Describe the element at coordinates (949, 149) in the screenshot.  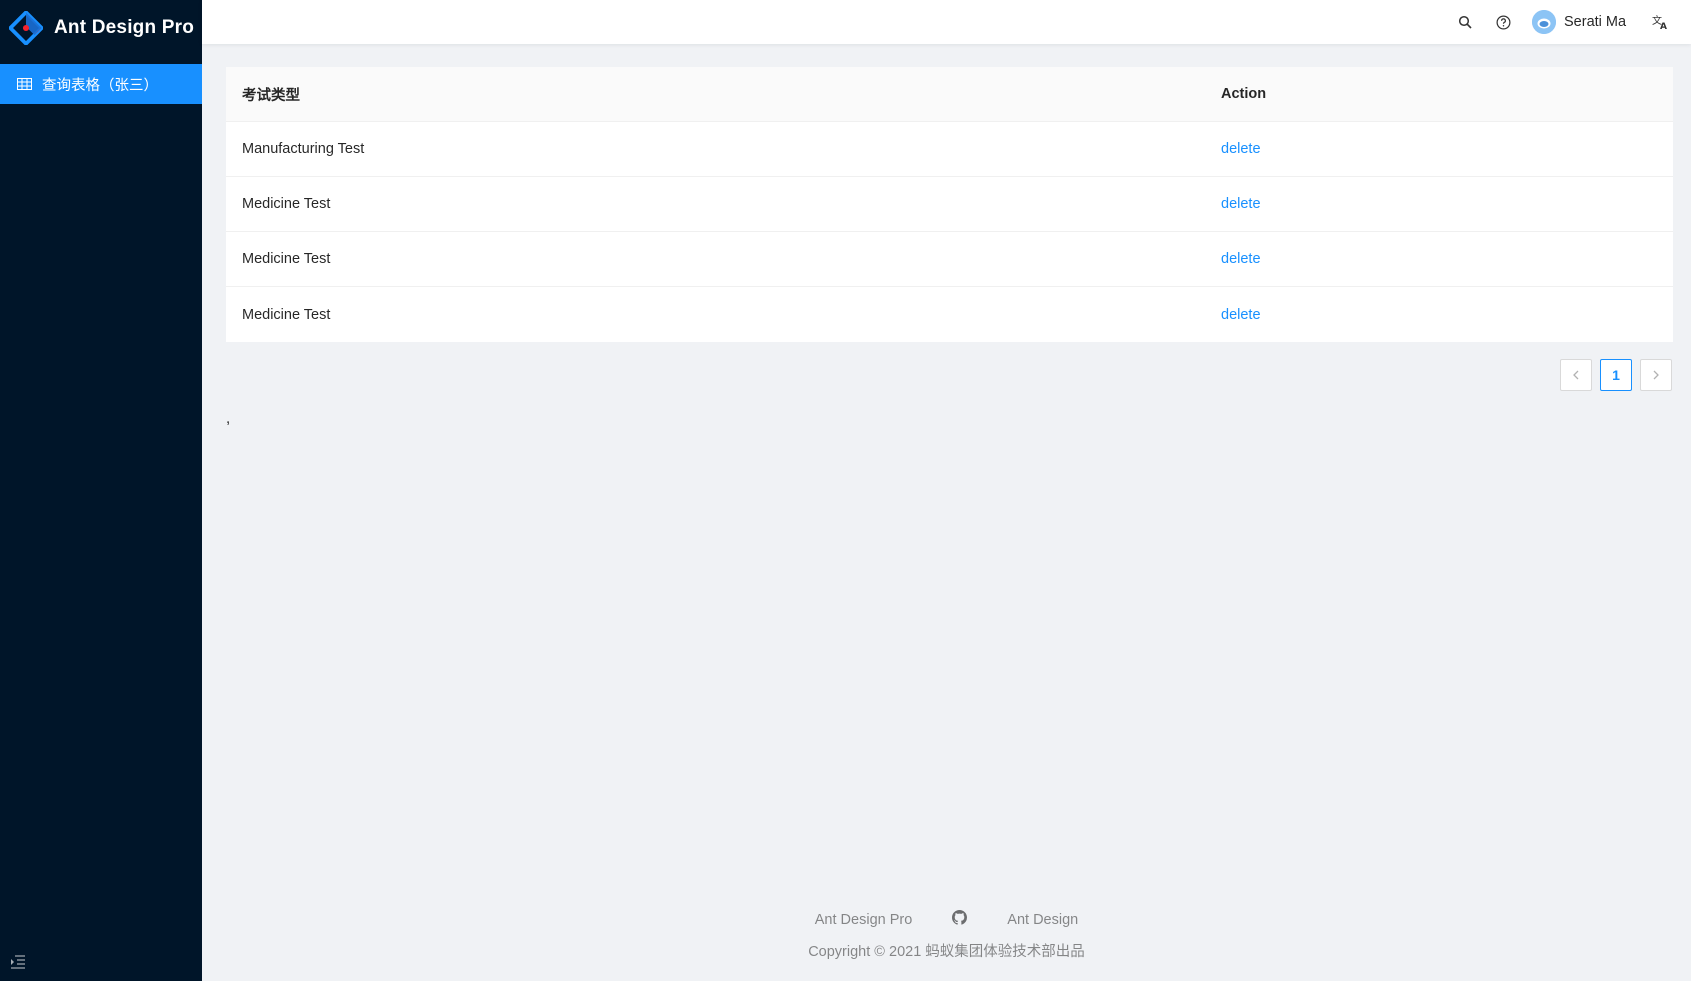
I see `table-row: Manufacturing Test delete` at that location.